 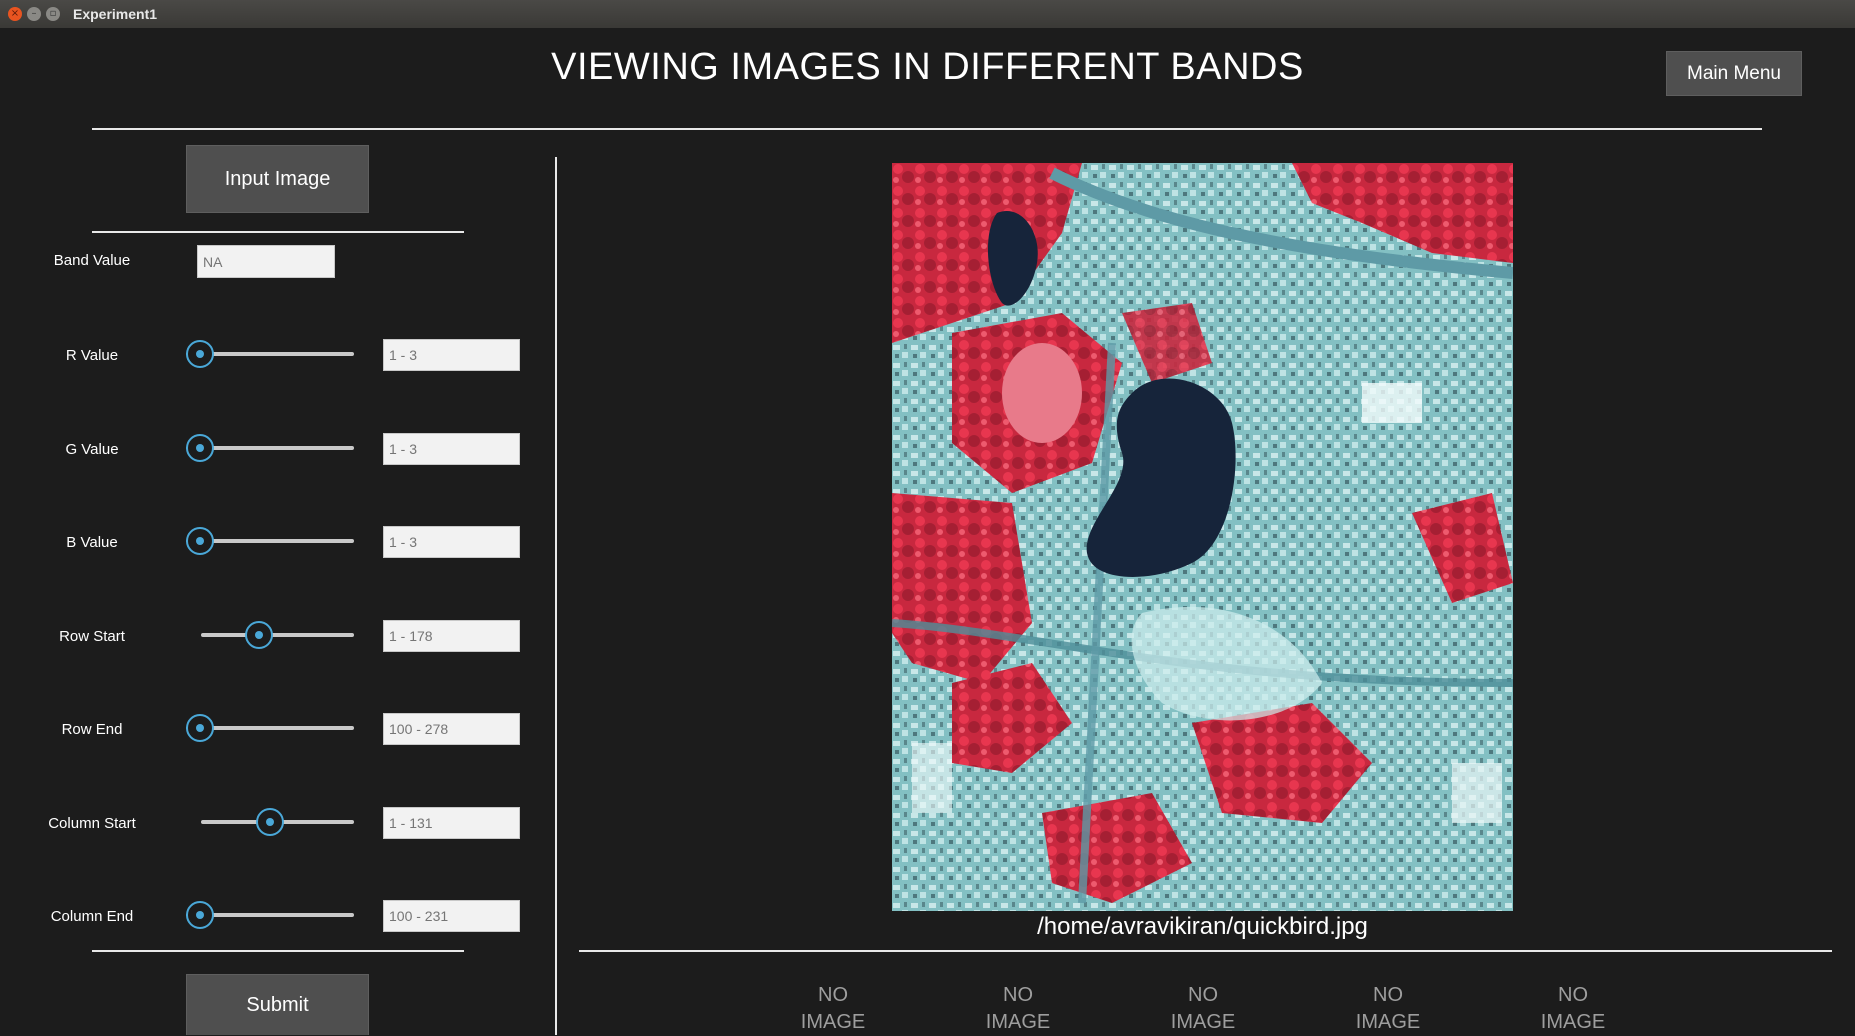 What do you see at coordinates (266, 261) in the screenshot?
I see `band-value-field` at bounding box center [266, 261].